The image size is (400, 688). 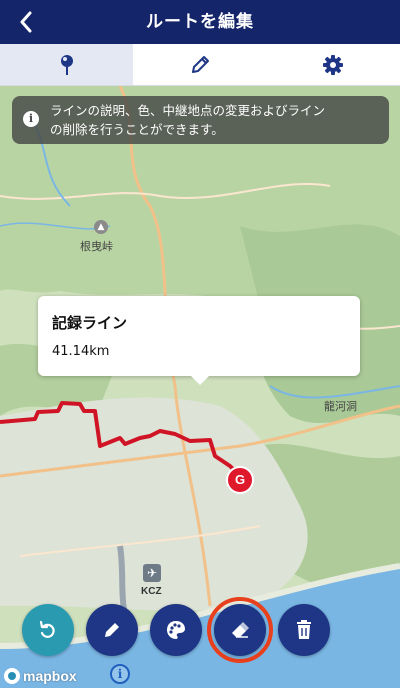 I want to click on info-icon: i, so click(x=31, y=119).